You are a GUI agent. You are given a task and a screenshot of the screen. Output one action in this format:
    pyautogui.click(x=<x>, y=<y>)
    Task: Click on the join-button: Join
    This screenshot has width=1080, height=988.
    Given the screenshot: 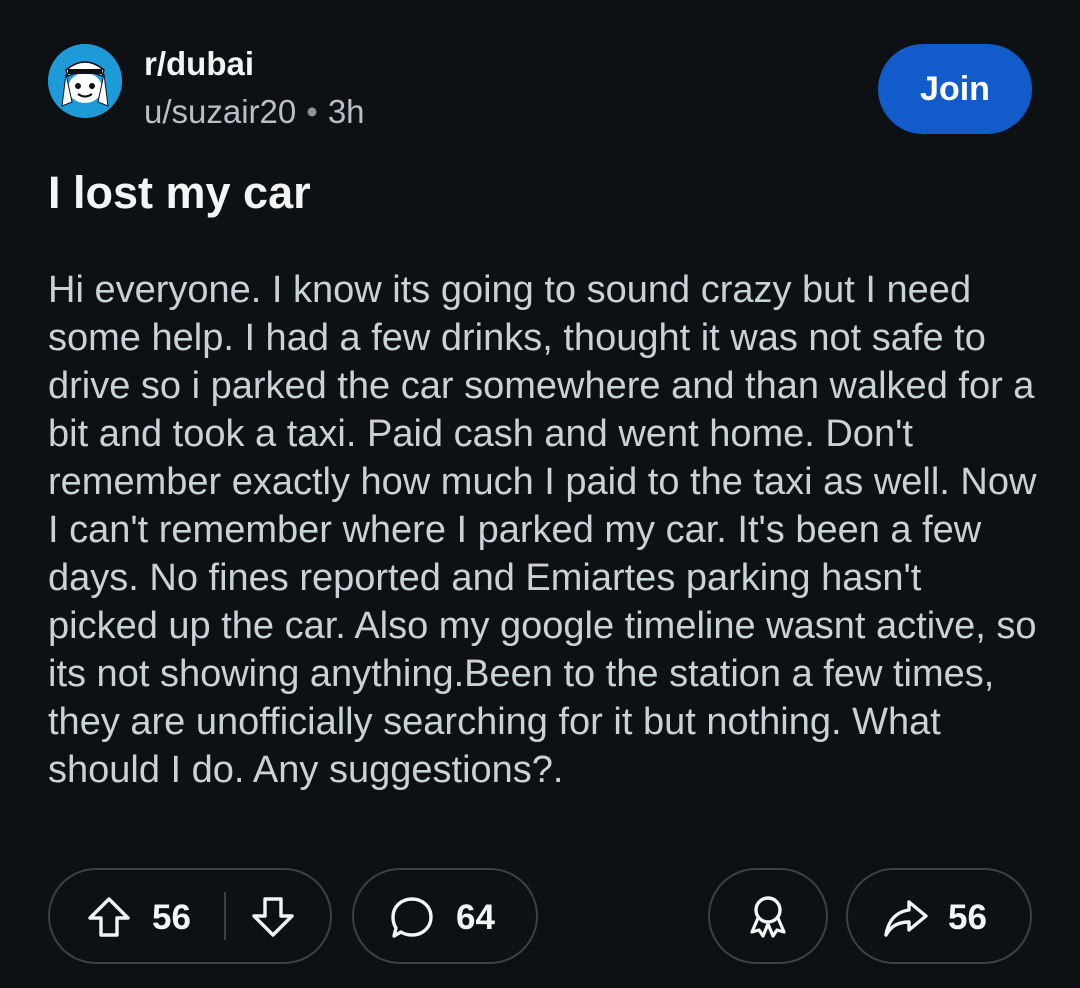 What is the action you would take?
    pyautogui.click(x=955, y=89)
    